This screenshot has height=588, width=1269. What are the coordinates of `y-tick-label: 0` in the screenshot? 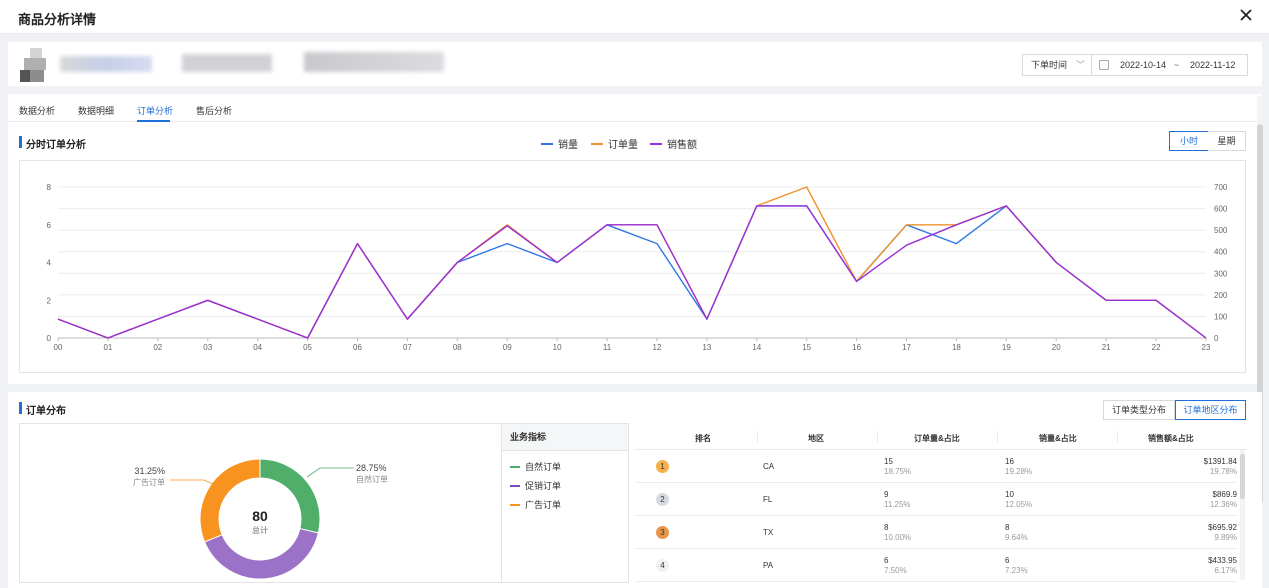 It's located at (49, 338).